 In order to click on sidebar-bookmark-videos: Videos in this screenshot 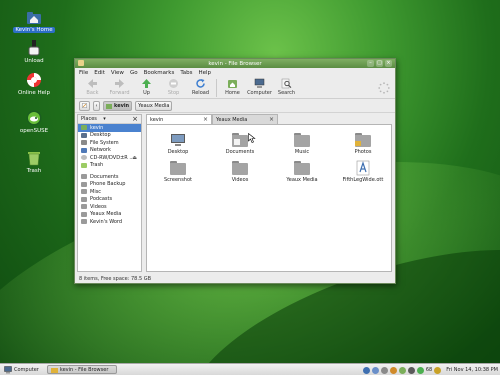, I will do `click(109, 207)`.